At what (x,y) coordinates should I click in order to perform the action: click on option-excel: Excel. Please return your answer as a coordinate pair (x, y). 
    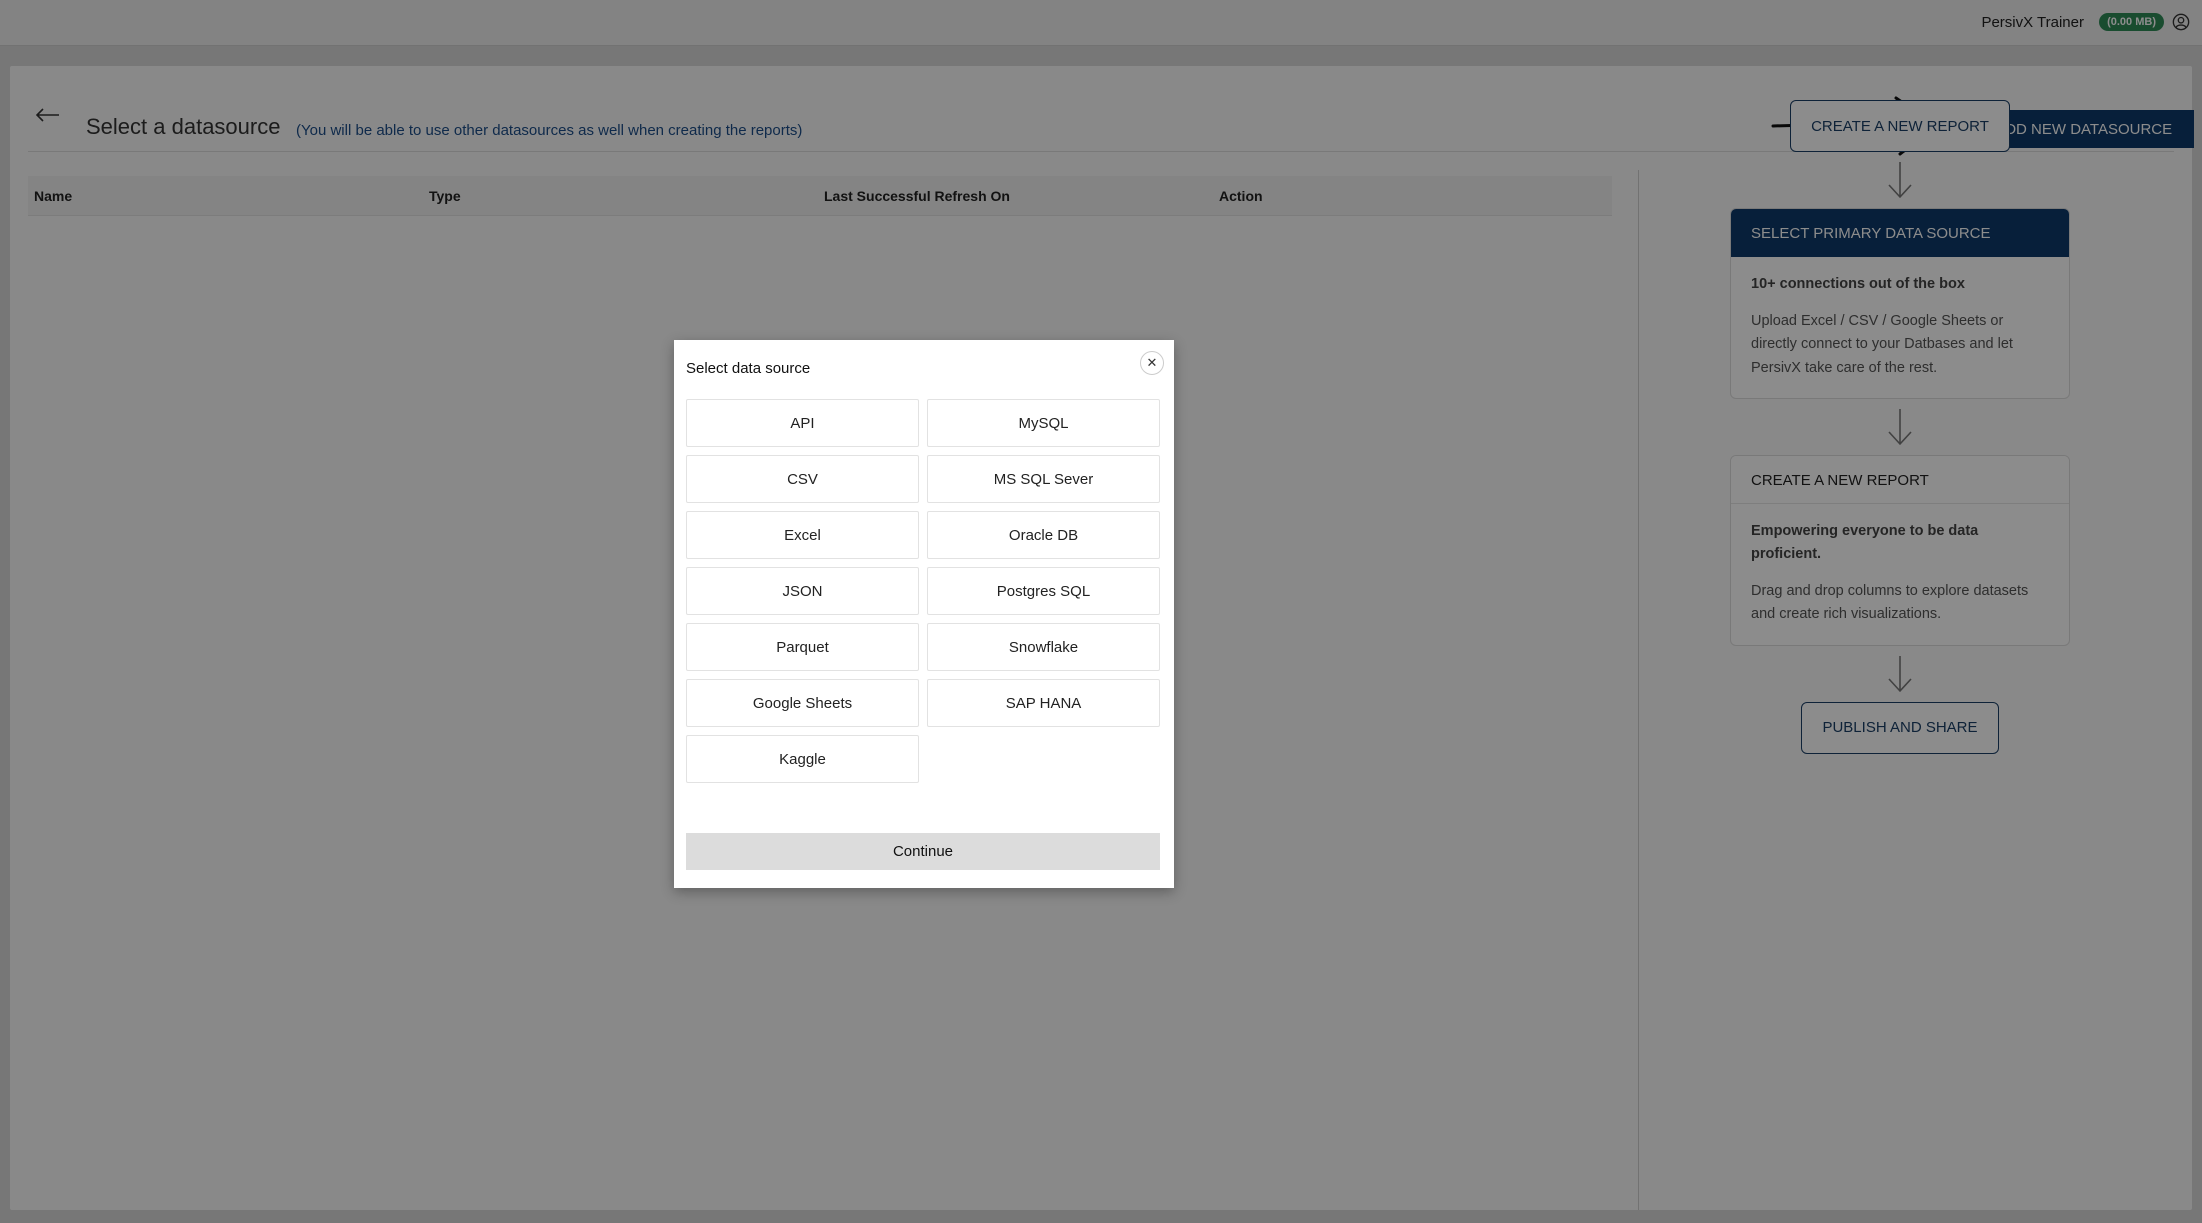
    Looking at the image, I should click on (802, 535).